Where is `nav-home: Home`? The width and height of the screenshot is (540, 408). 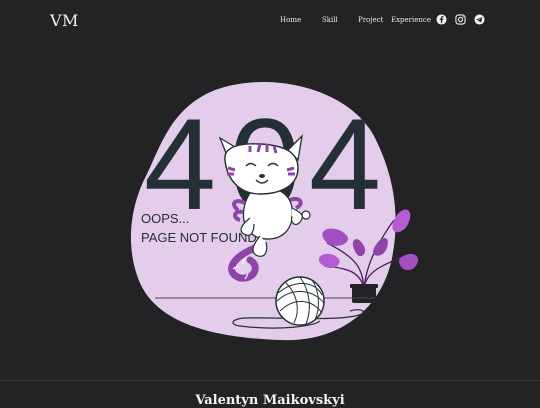 nav-home: Home is located at coordinates (290, 20).